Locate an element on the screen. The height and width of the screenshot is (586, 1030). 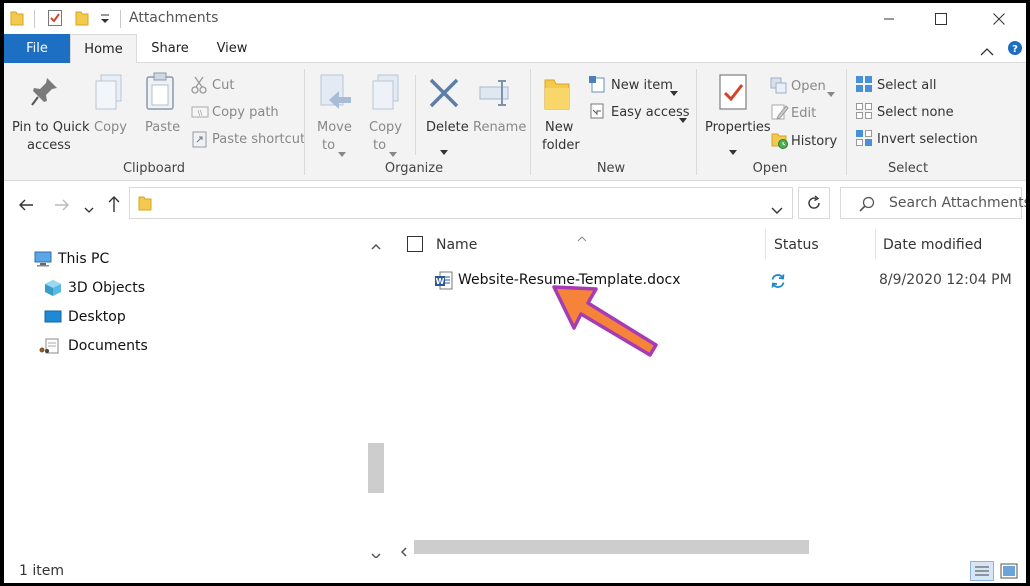
delete-button: Delete is located at coordinates (447, 127).